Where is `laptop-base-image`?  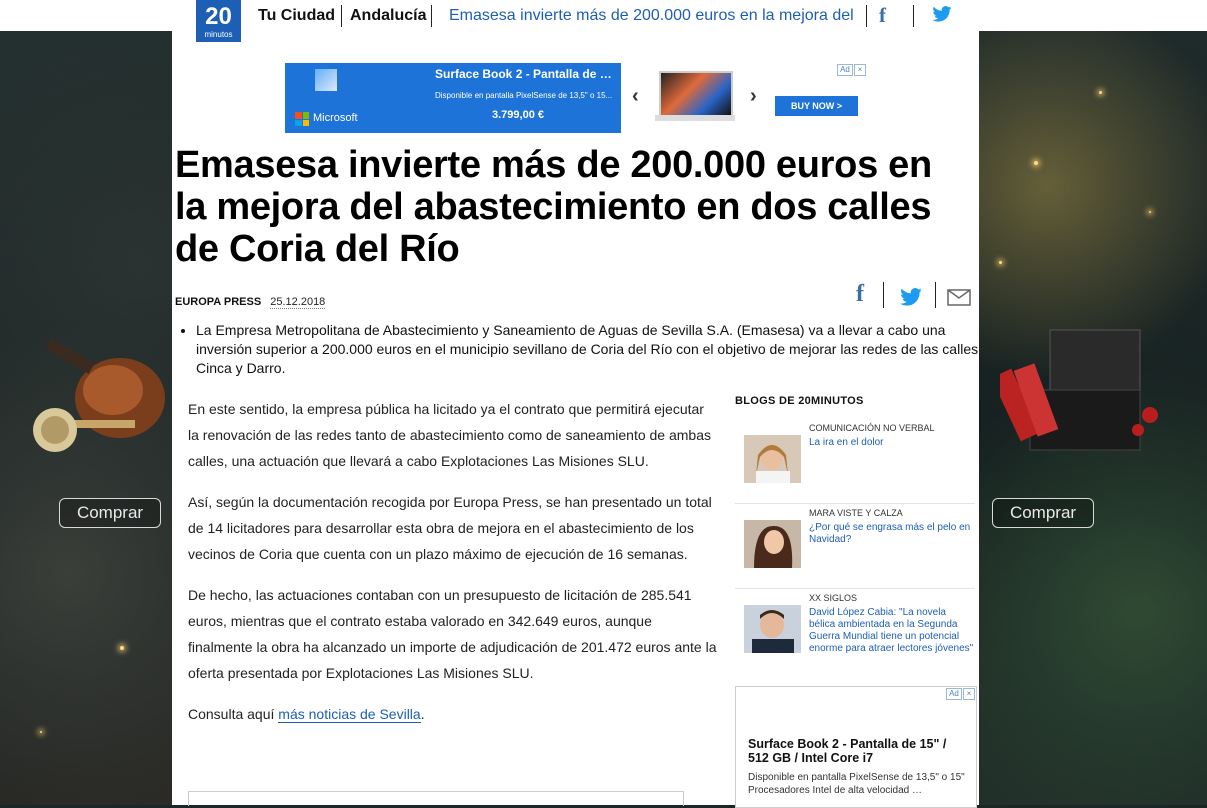
laptop-base-image is located at coordinates (695, 118).